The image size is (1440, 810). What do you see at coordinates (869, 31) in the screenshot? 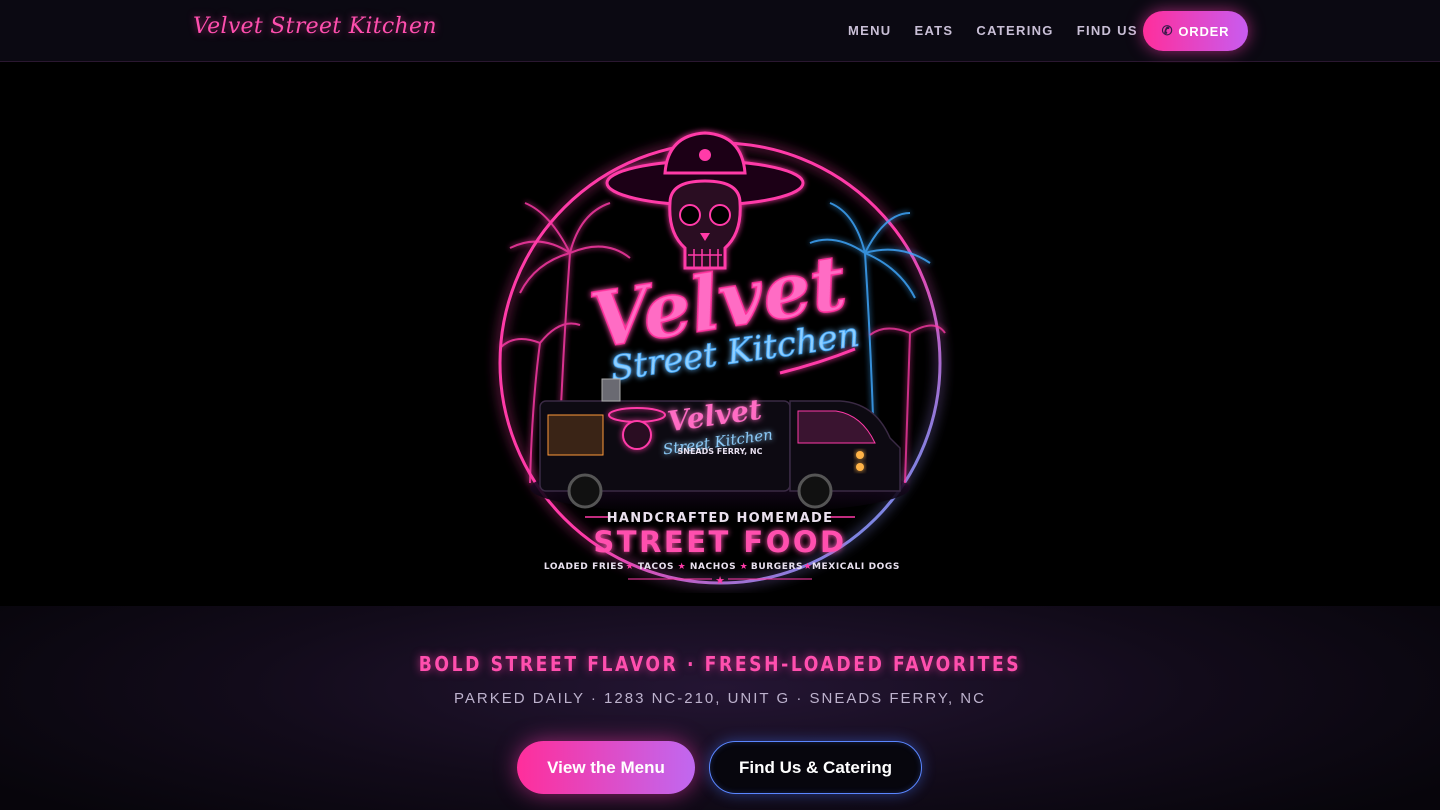
I see `nav-link-menu: MENU` at bounding box center [869, 31].